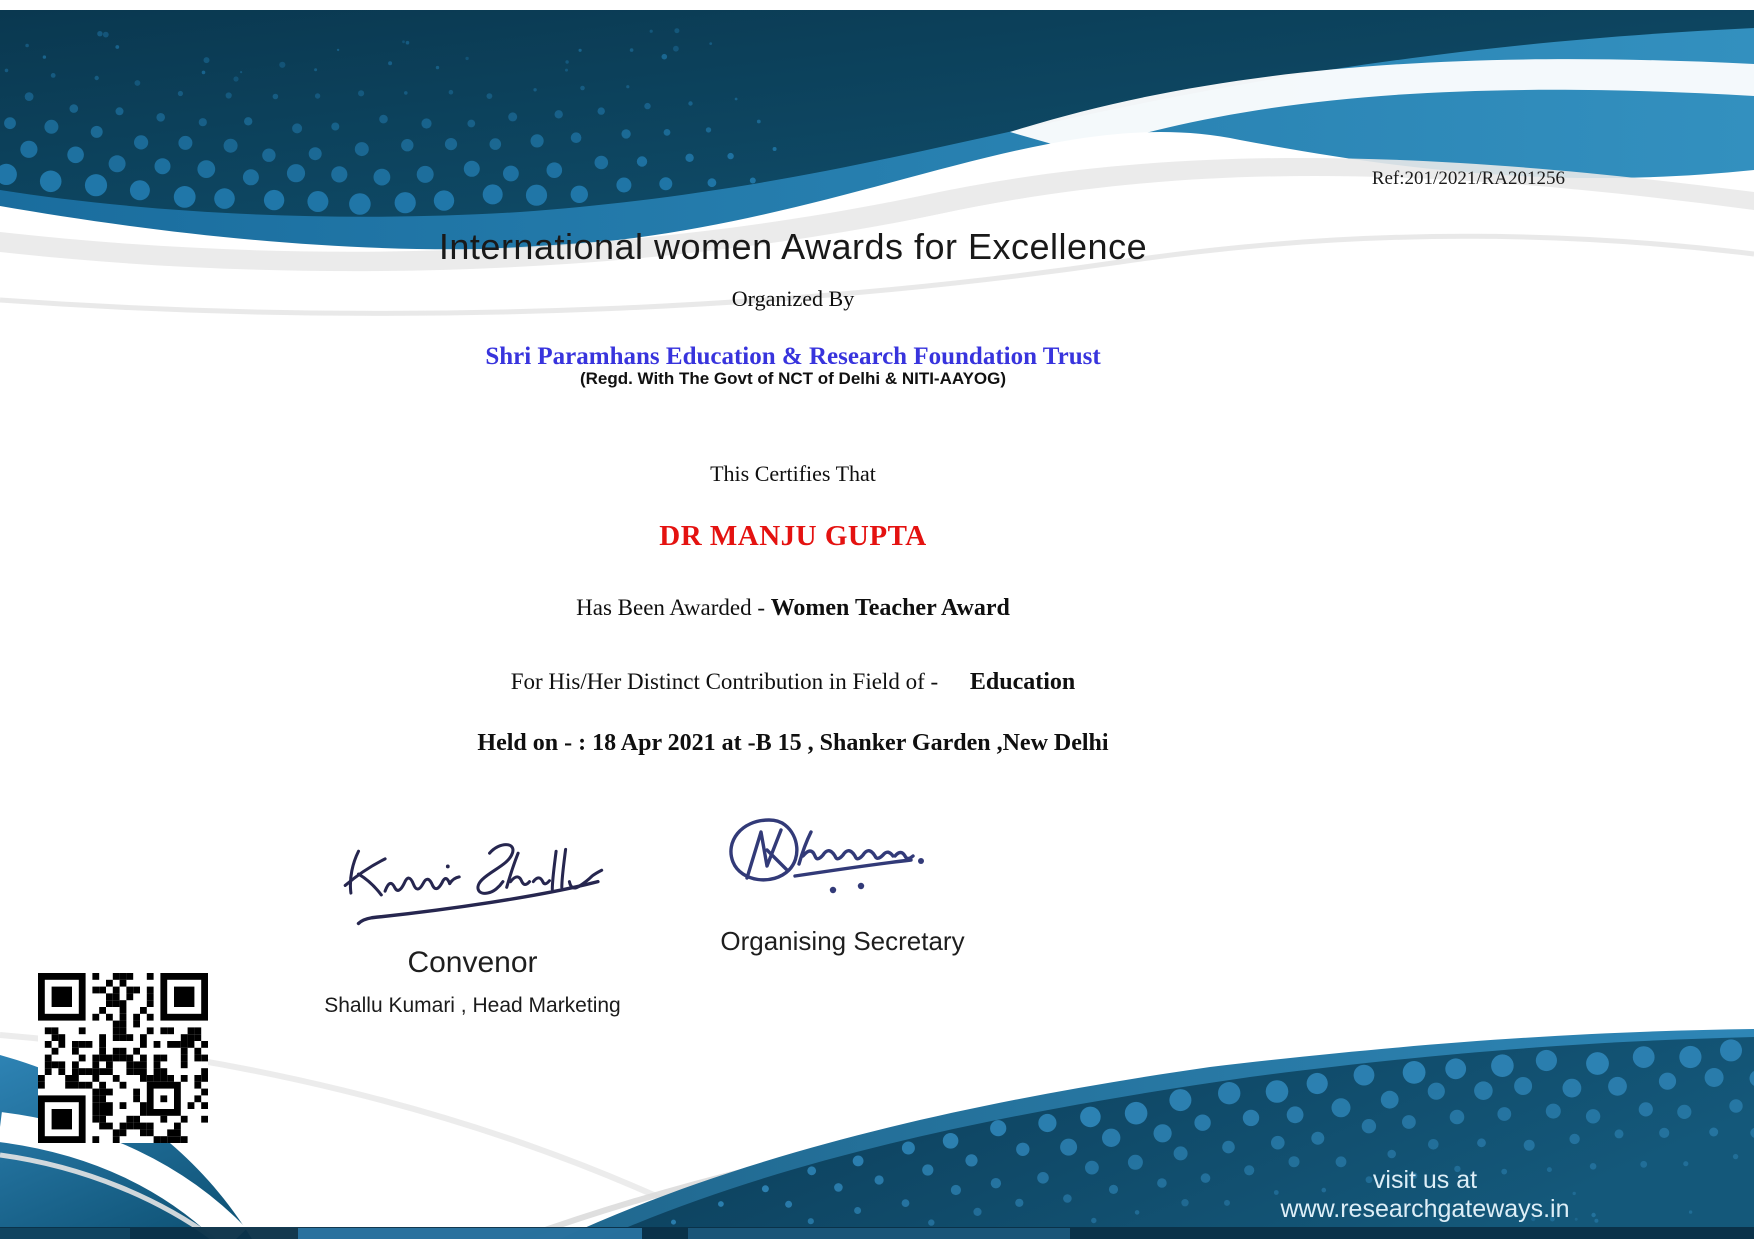 The width and height of the screenshot is (1754, 1239). Describe the element at coordinates (388, 121) in the screenshot. I see `halftone-dots-top` at that location.